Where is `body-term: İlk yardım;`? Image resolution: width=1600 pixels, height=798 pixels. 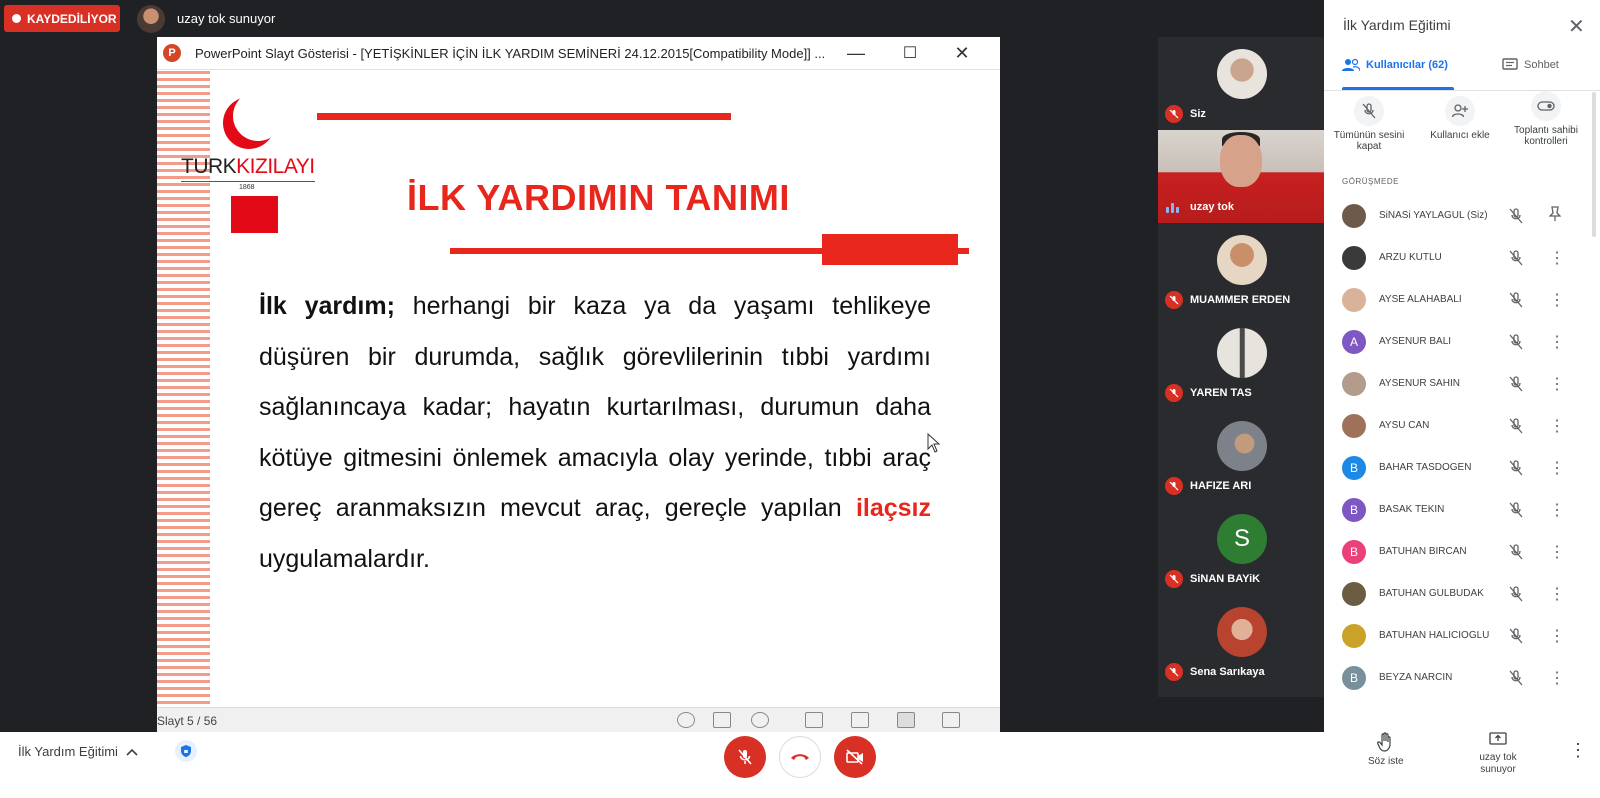 body-term: İlk yardım; is located at coordinates (327, 306).